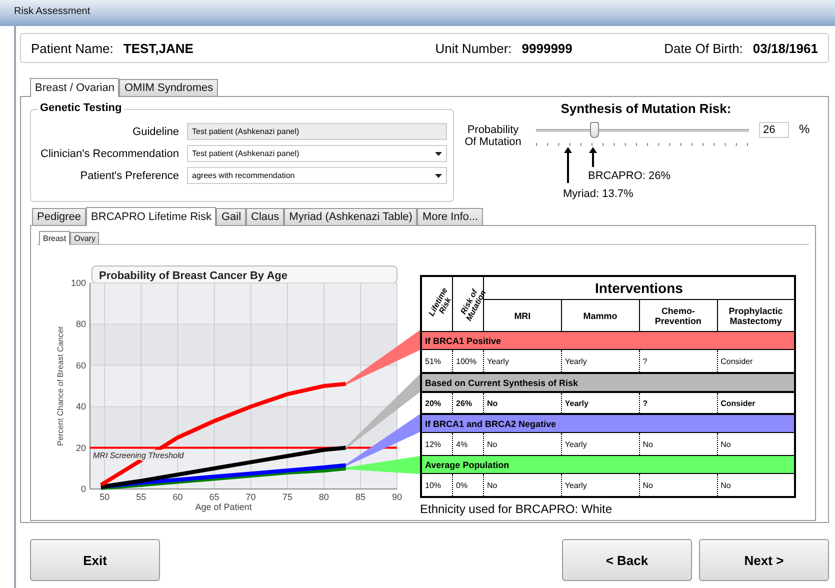  Describe the element at coordinates (54, 238) in the screenshot. I see `tab: Breast` at that location.